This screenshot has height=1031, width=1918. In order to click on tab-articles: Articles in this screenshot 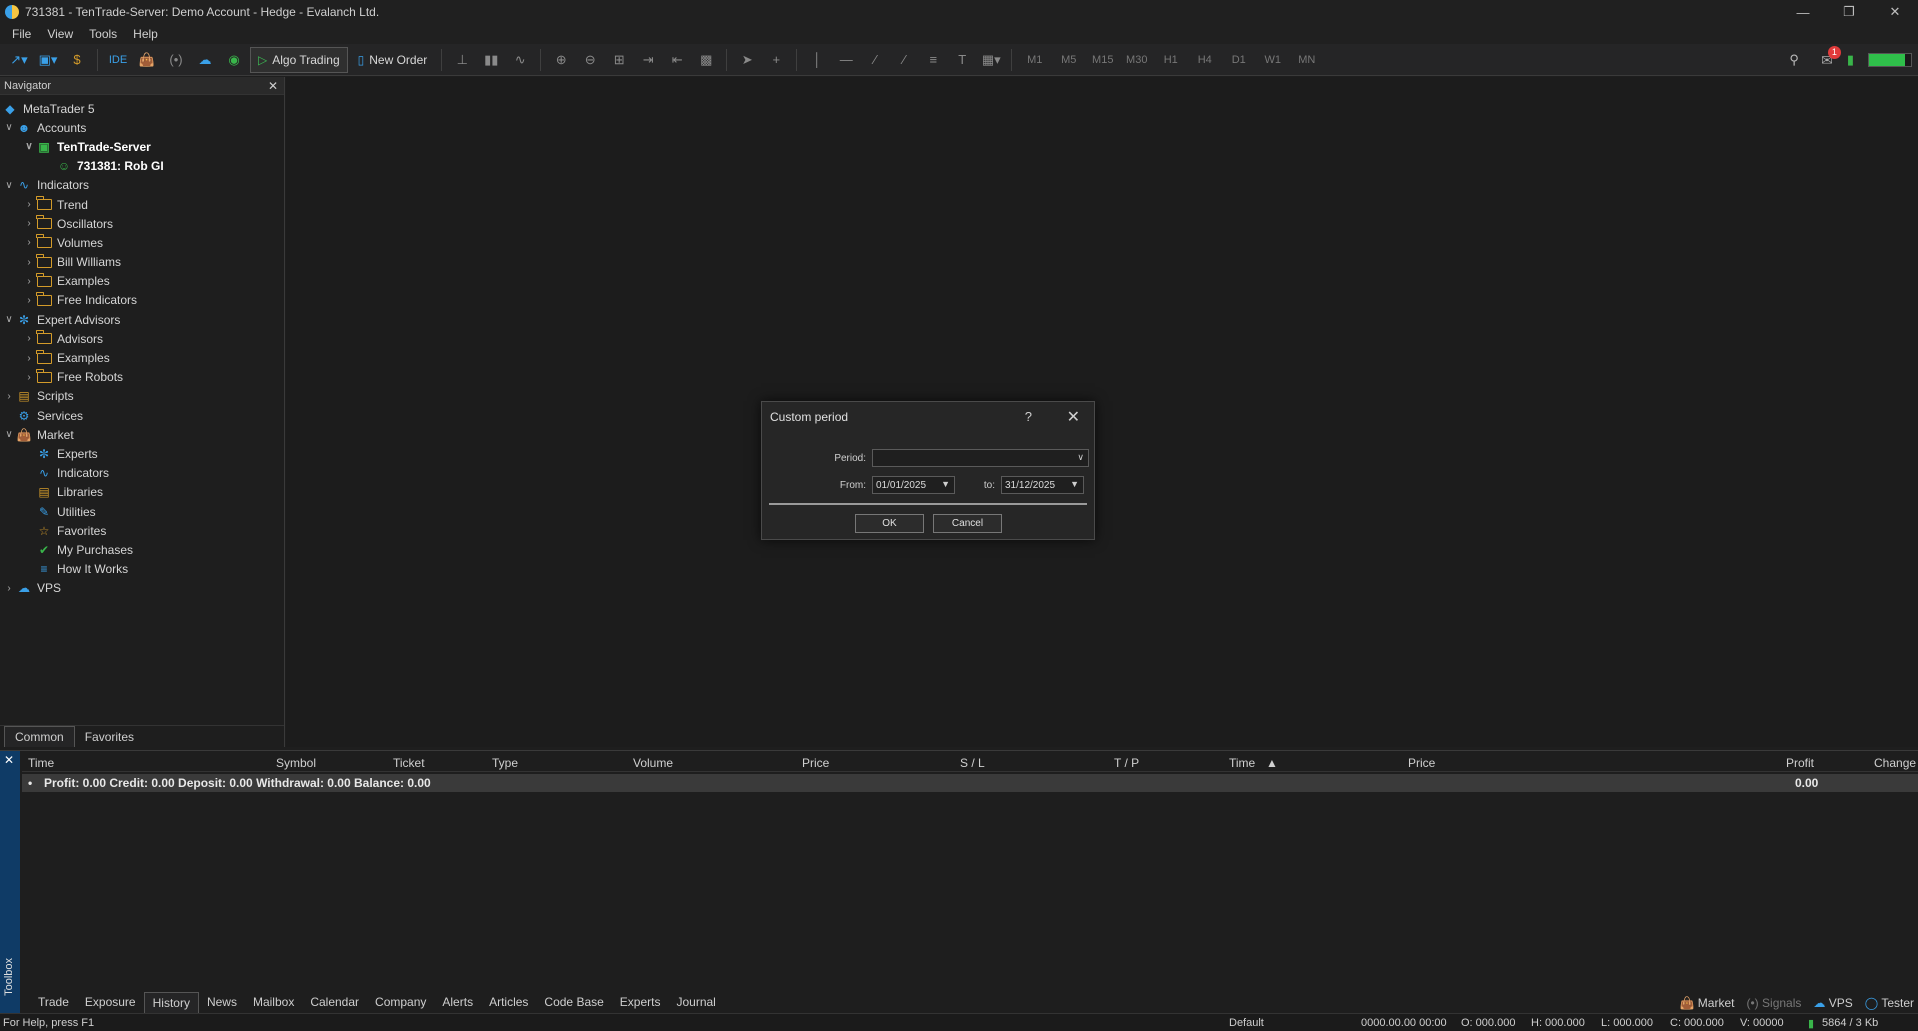, I will do `click(508, 1002)`.